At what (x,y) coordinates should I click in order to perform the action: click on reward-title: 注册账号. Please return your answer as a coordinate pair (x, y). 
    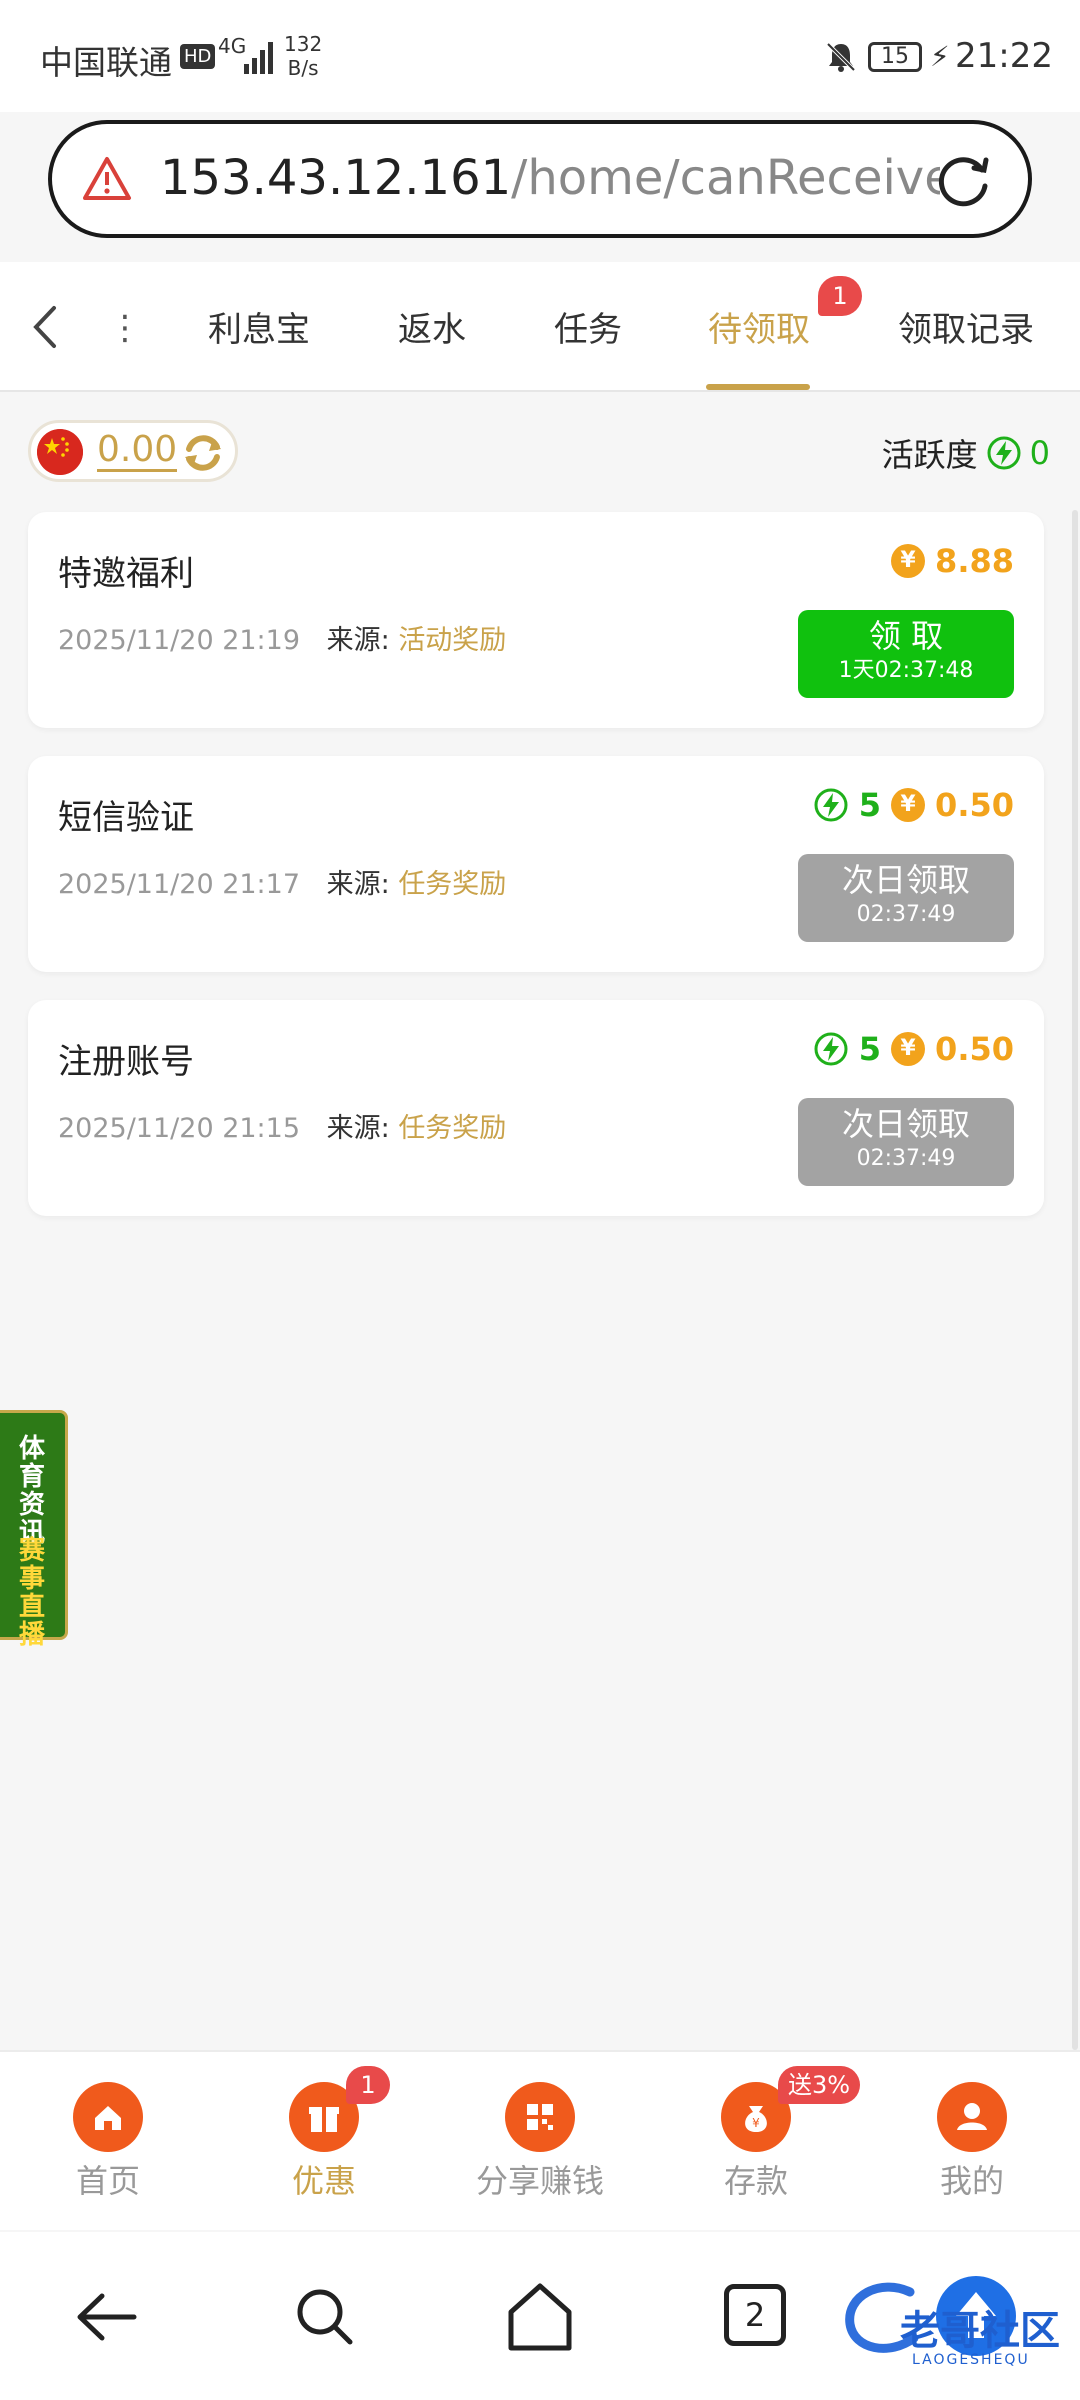
    Looking at the image, I should click on (126, 1062).